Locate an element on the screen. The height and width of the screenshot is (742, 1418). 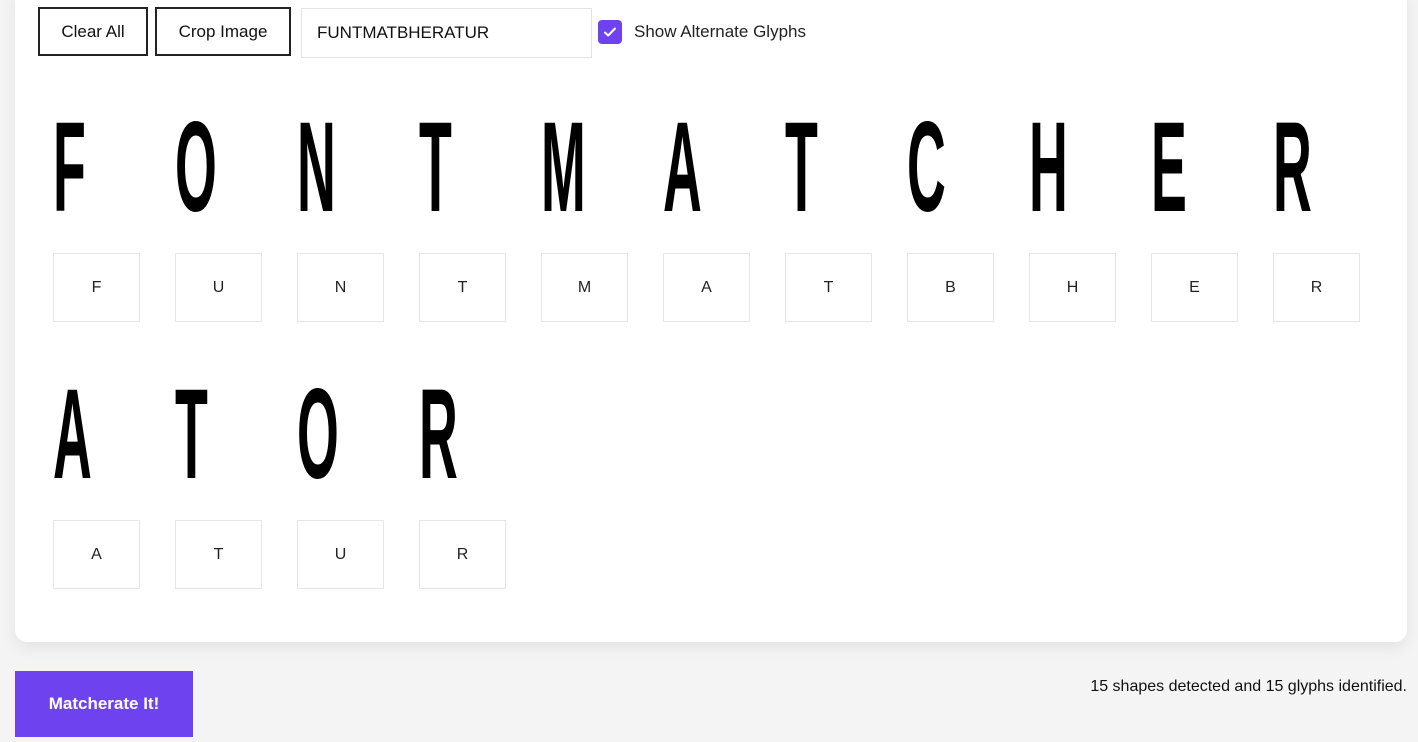
shape-letter: E is located at coordinates (1169, 167).